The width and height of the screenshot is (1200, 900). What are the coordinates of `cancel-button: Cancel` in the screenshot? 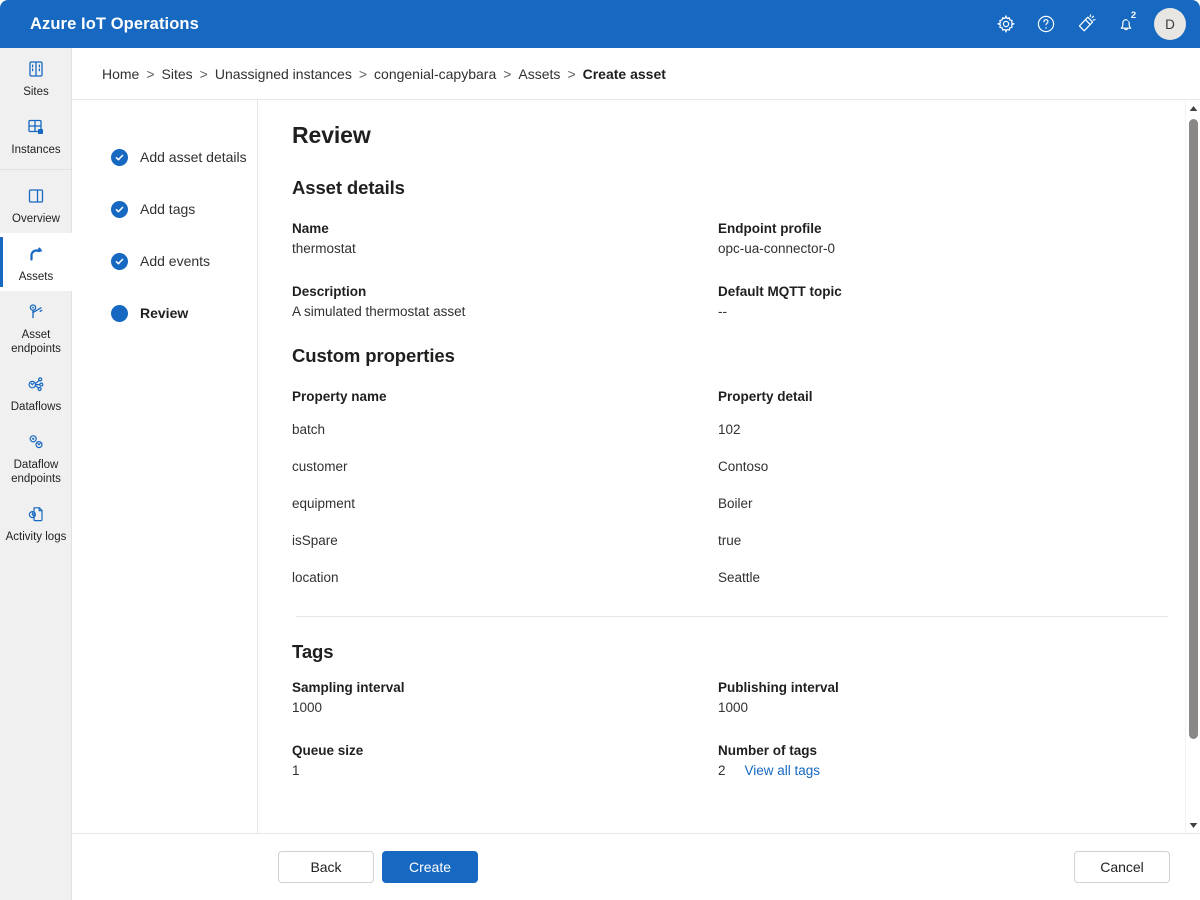 It's located at (1122, 867).